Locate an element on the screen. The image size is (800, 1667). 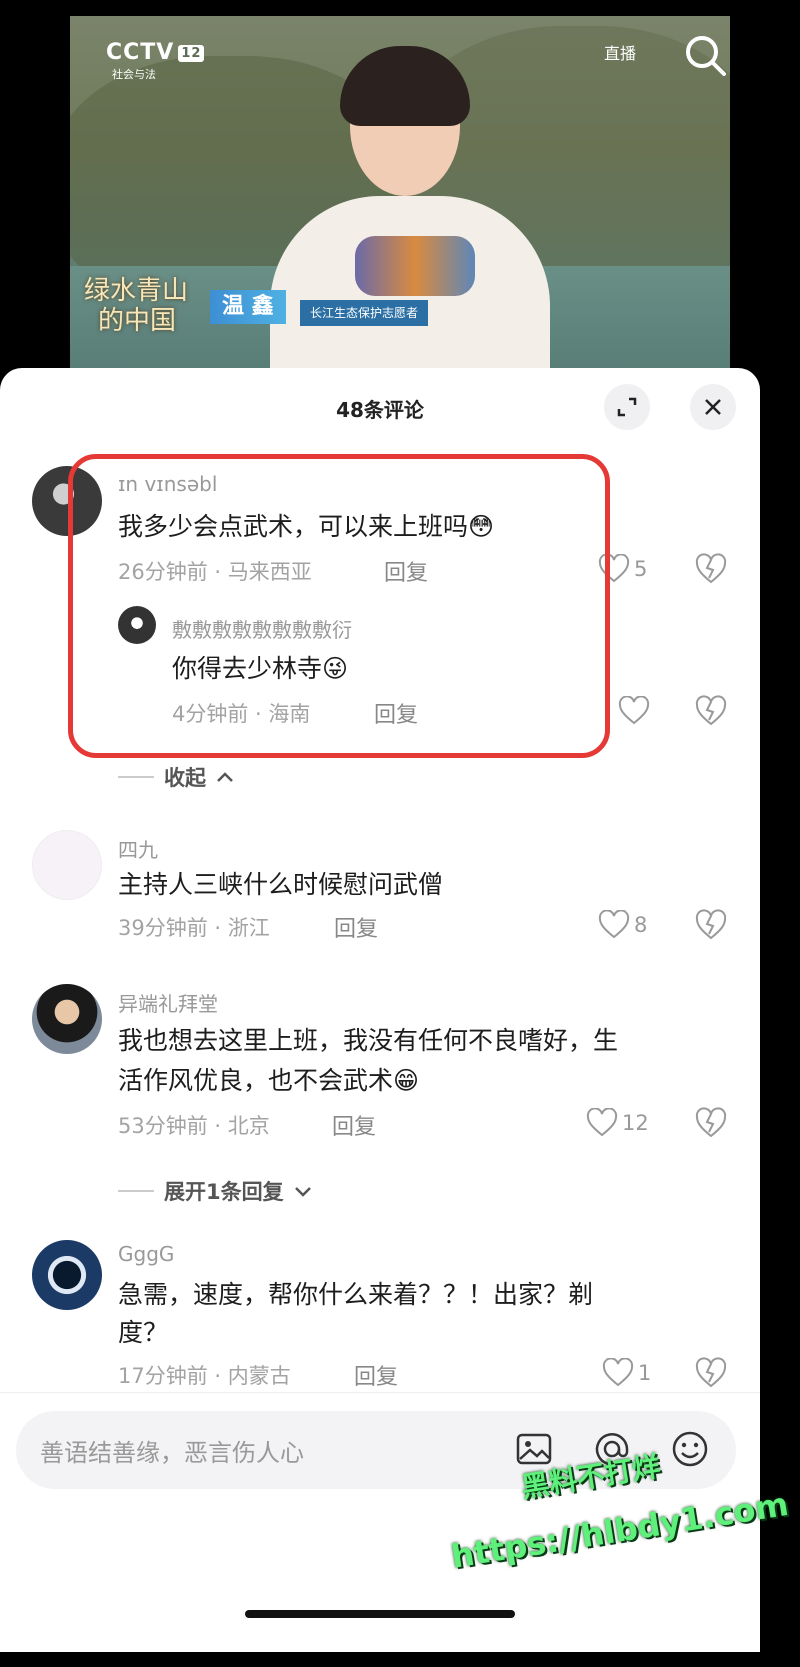
like-button is located at coordinates (634, 711).